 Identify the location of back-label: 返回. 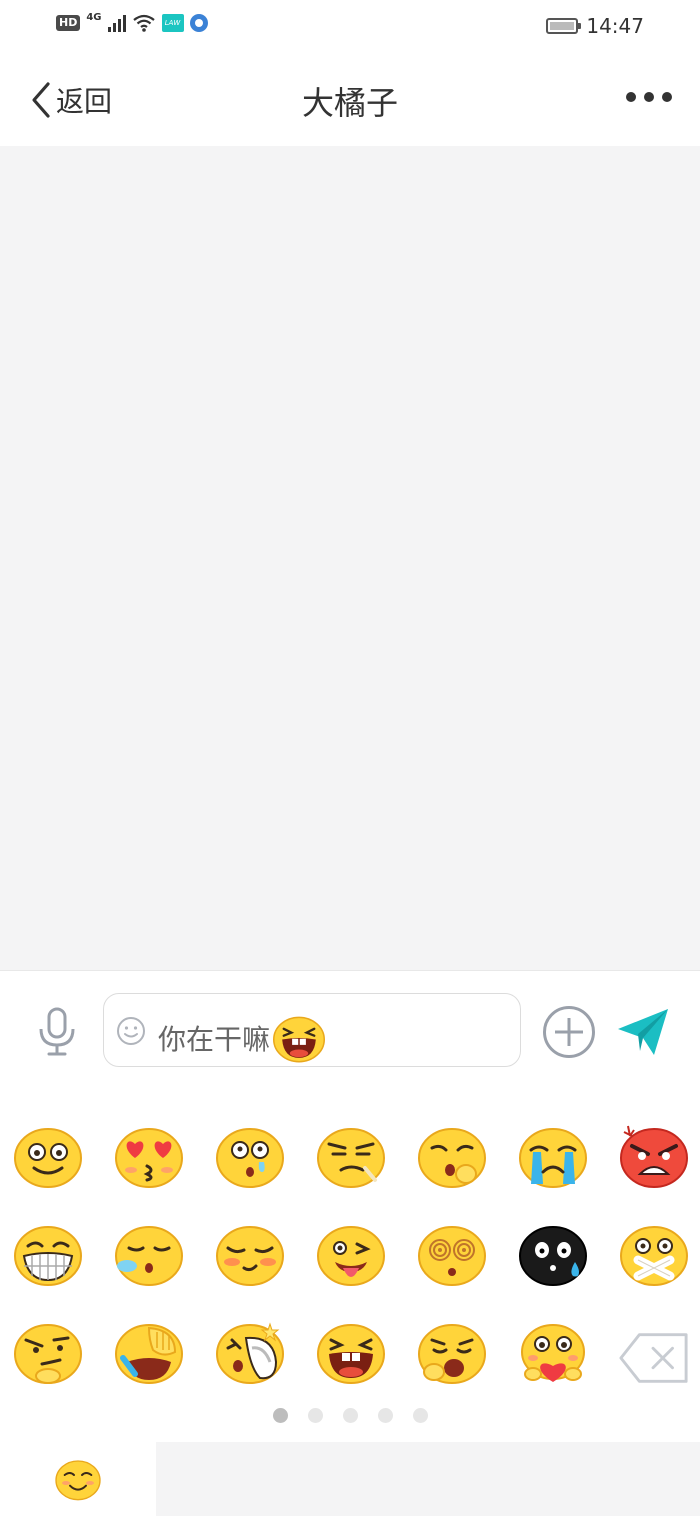
(84, 101).